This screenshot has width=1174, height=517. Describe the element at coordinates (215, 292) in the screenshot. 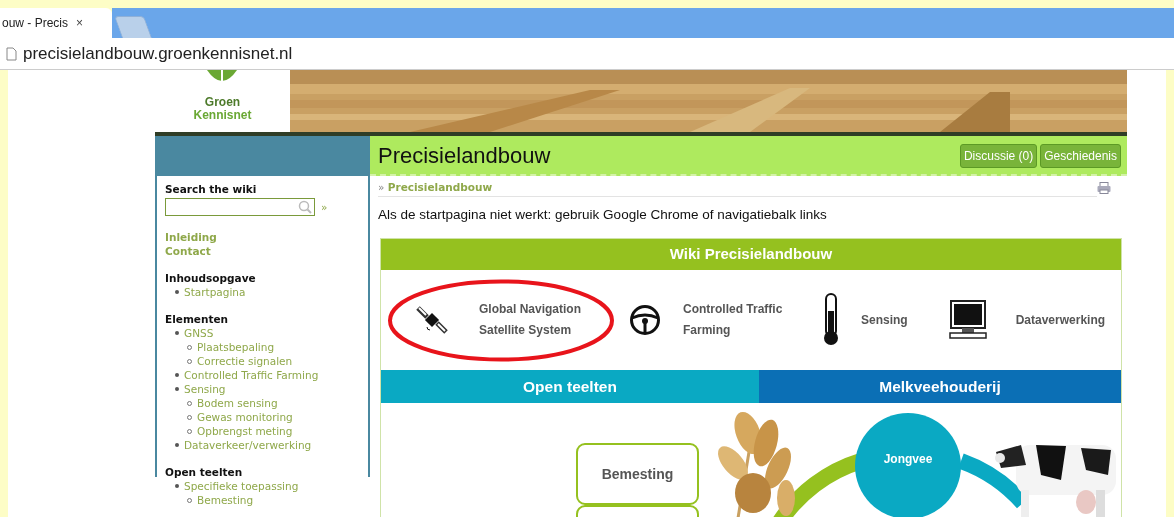

I see `sidebar-link: Startpagina` at that location.